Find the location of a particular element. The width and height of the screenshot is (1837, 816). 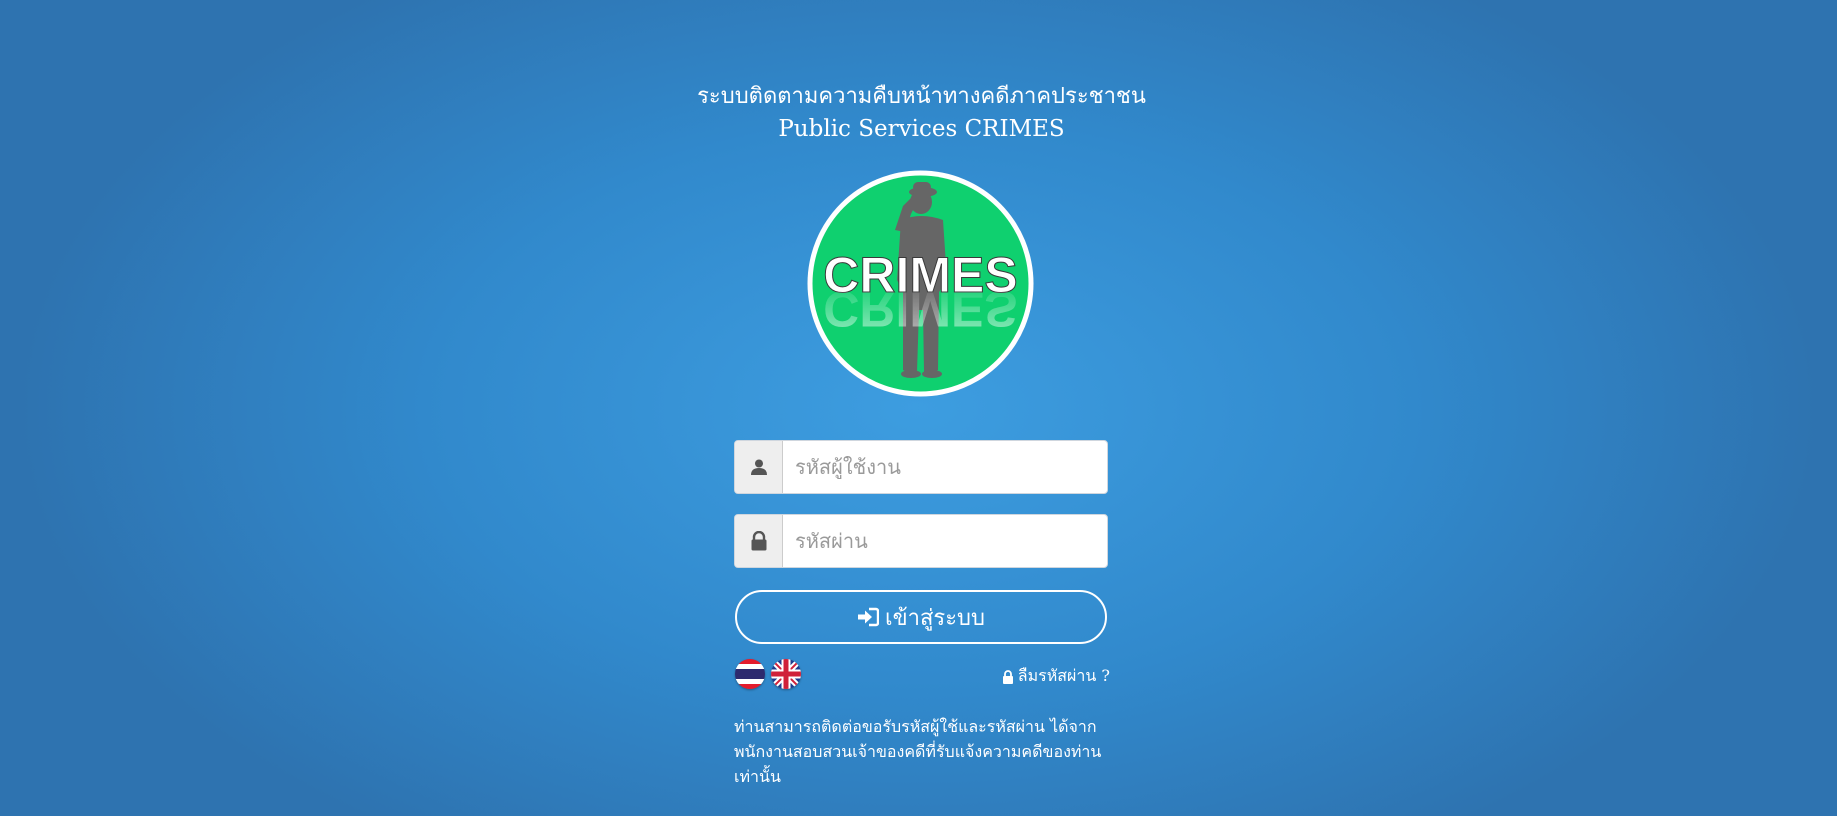

sign-in-icon is located at coordinates (868, 617).